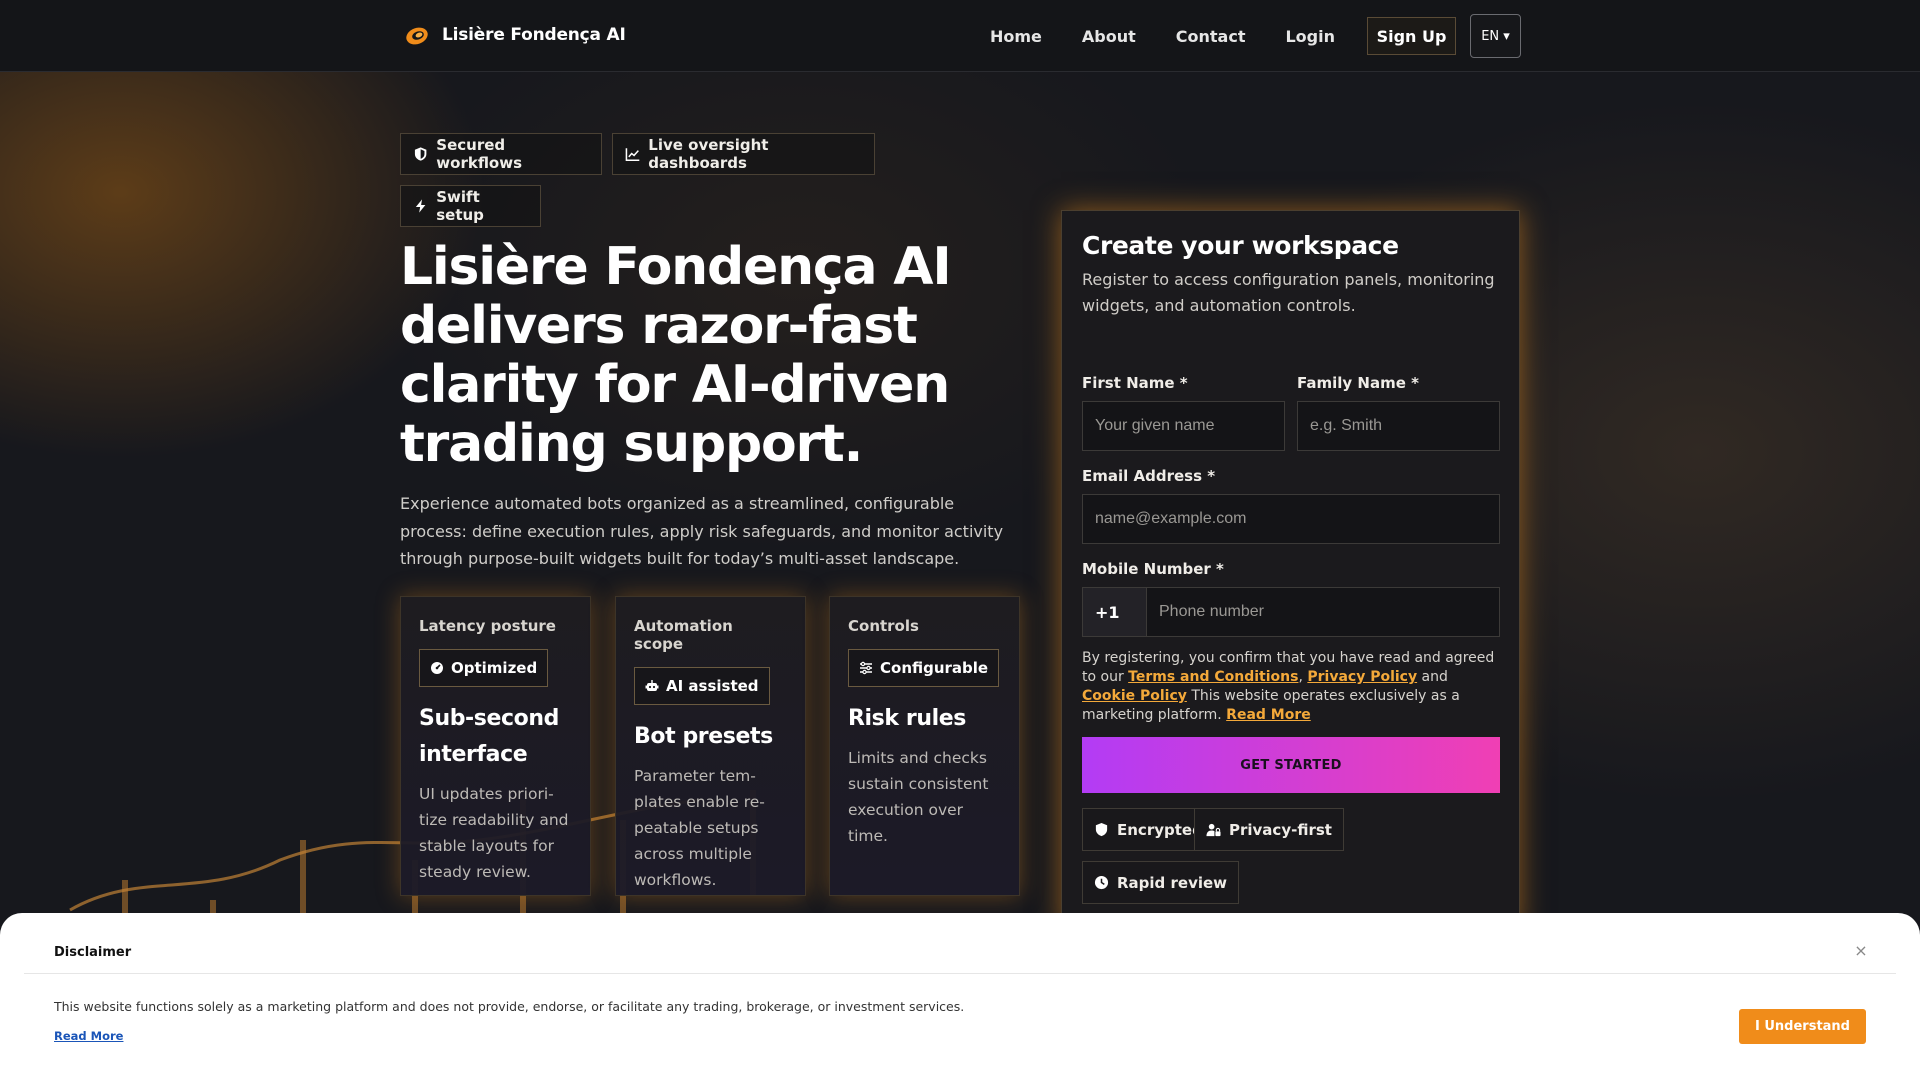 This screenshot has width=1920, height=1080. What do you see at coordinates (1172, 882) in the screenshot?
I see `trust-label: Rapid review` at bounding box center [1172, 882].